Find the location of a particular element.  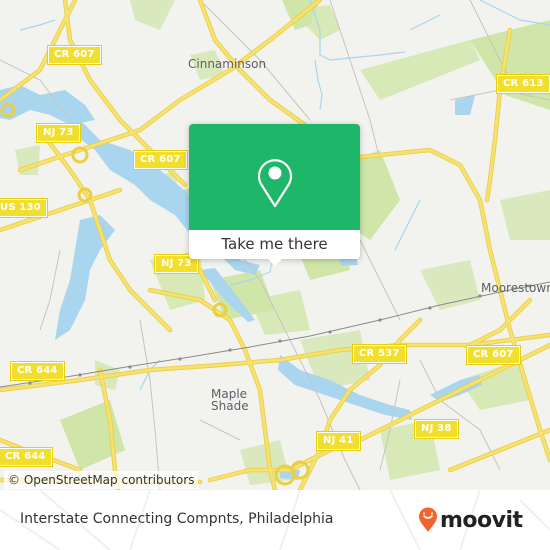

road-shield: CR 613 is located at coordinates (523, 84).